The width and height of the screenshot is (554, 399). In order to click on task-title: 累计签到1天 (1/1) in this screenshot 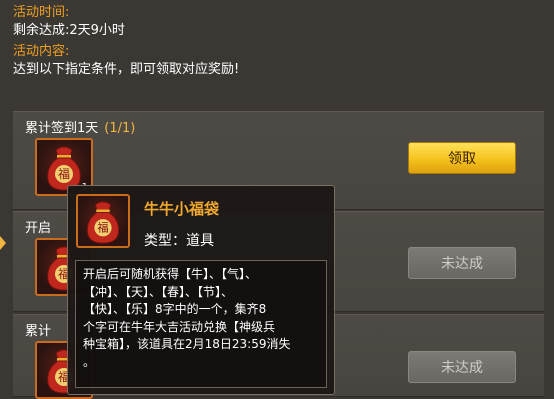, I will do `click(80, 126)`.